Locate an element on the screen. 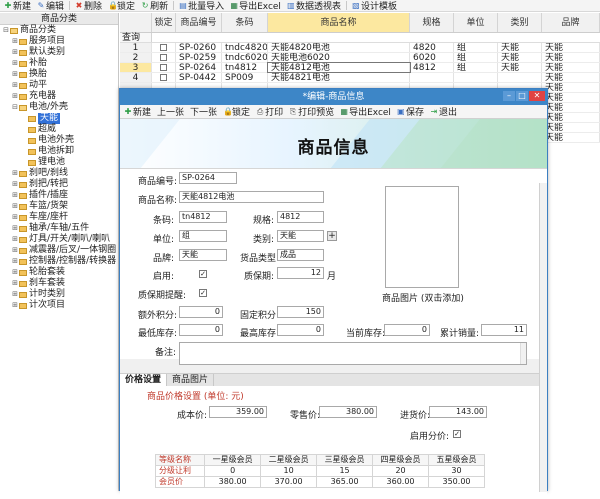  col-header-name: 商品名称 is located at coordinates (339, 22).